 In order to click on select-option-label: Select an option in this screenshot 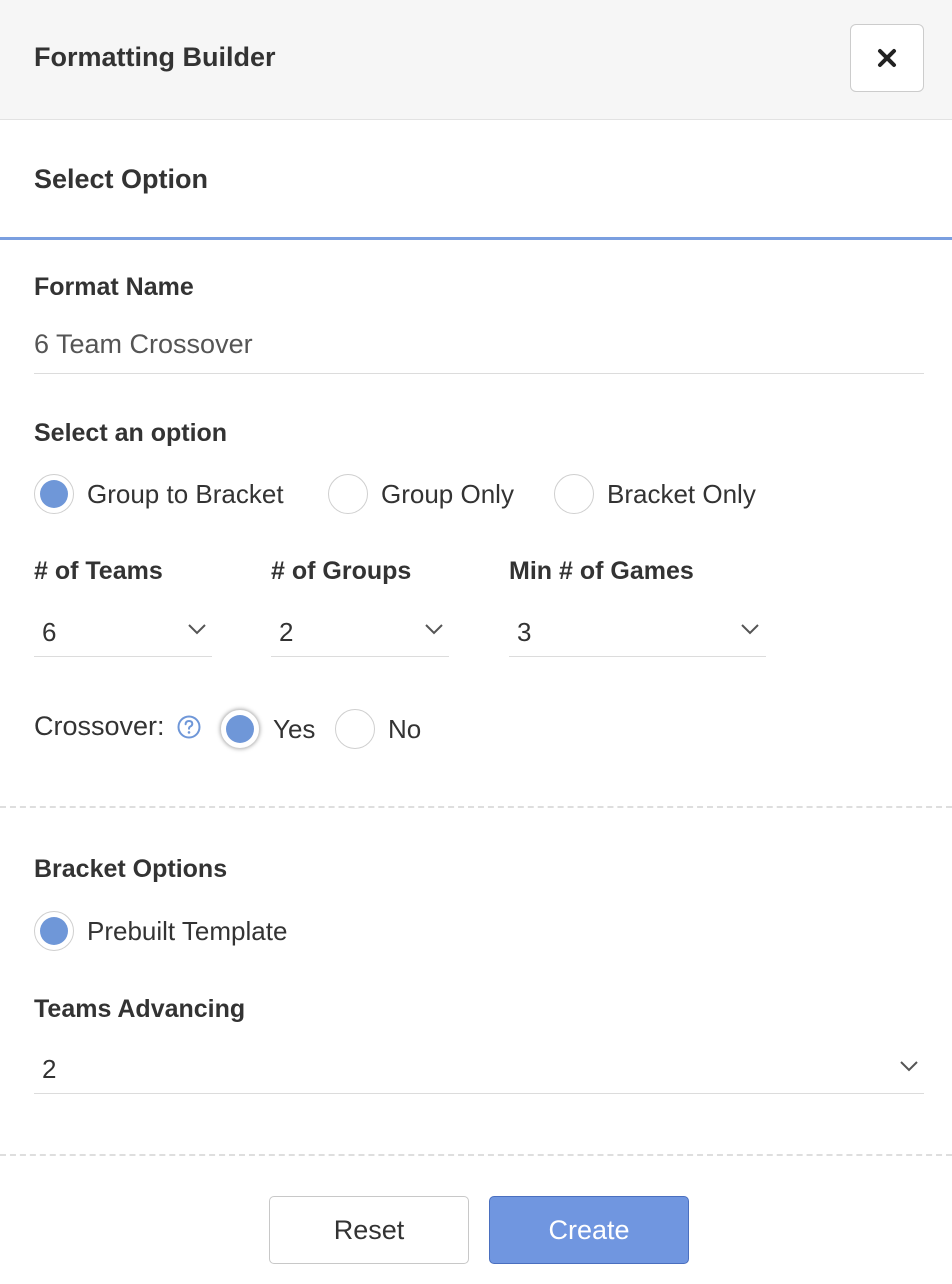, I will do `click(131, 433)`.